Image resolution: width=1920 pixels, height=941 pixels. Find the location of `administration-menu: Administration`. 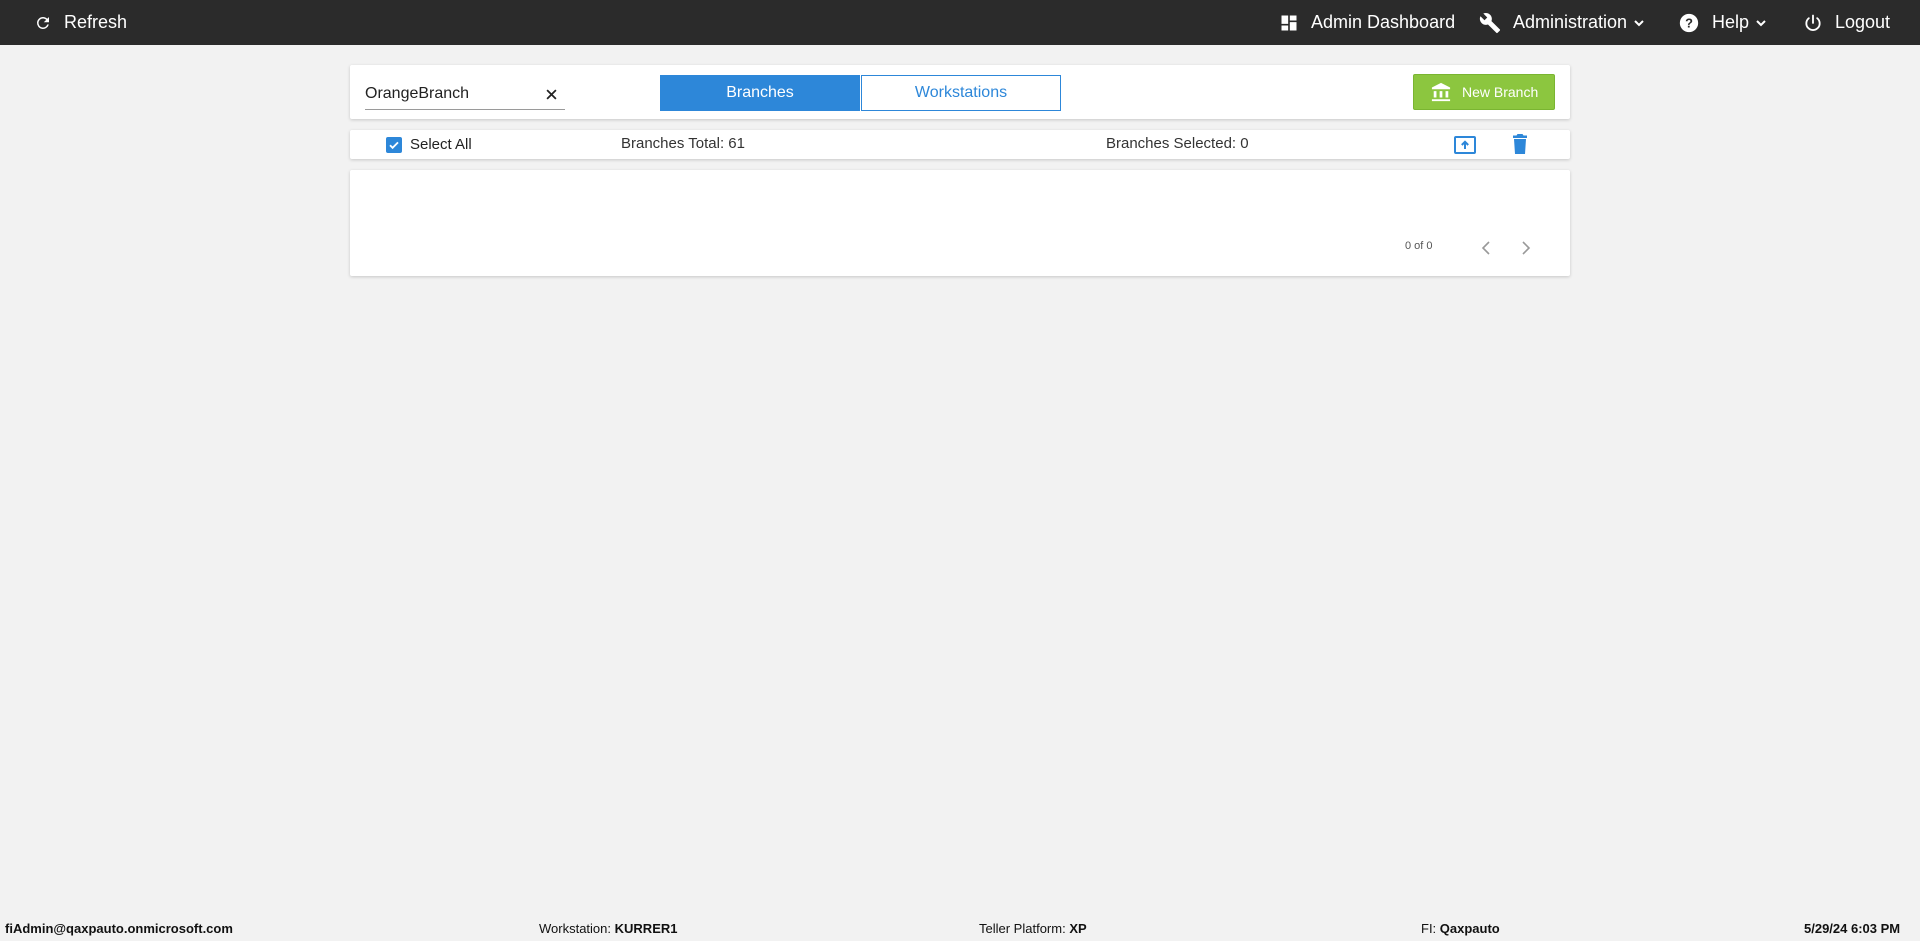

administration-menu: Administration is located at coordinates (1562, 22).